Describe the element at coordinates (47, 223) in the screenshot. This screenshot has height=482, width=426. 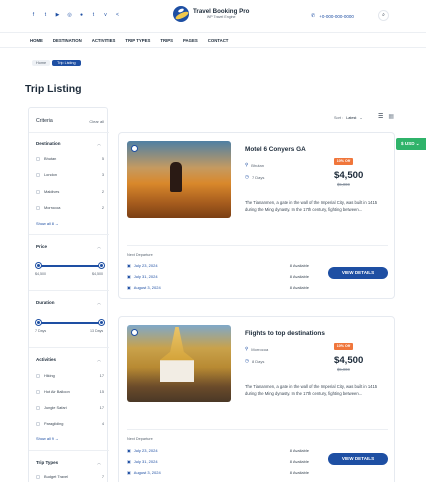
I see `show-all-destinations: Show all 8 →` at that location.